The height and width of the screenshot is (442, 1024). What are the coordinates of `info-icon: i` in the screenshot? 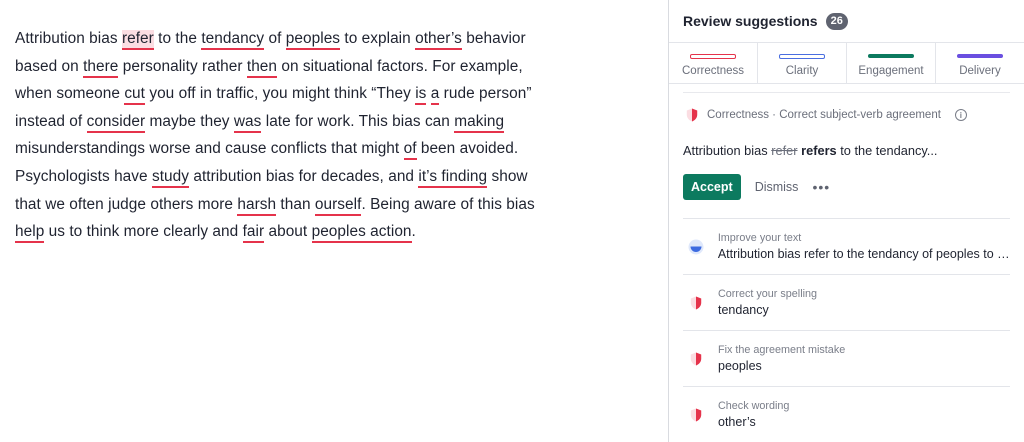 It's located at (960, 115).